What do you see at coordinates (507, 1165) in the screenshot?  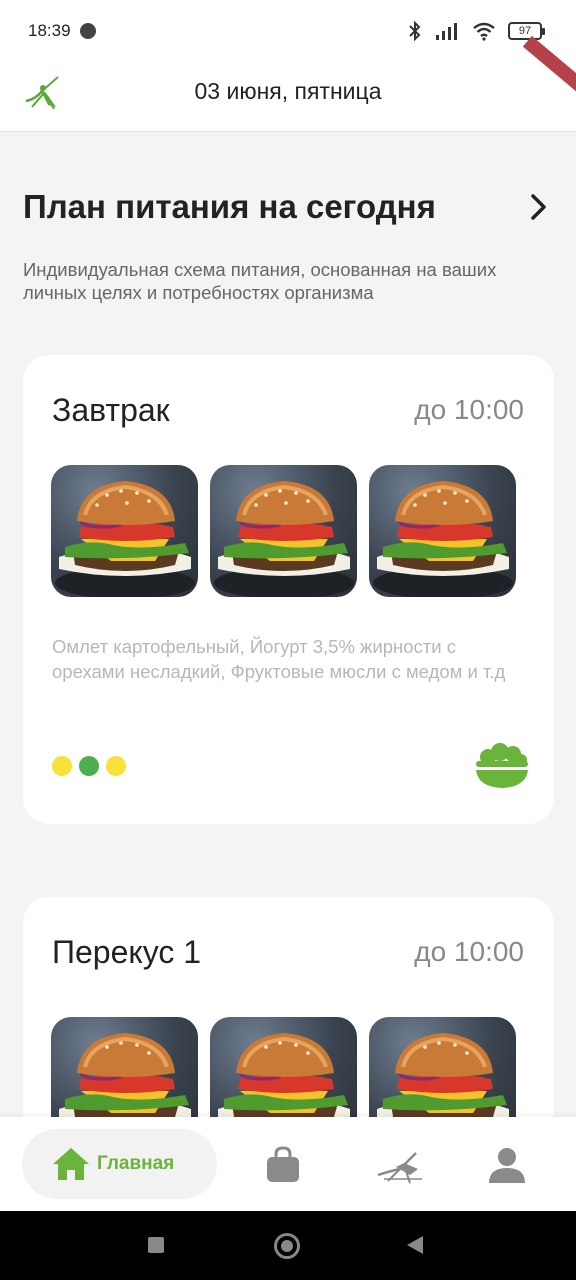 I see `profile-icon` at bounding box center [507, 1165].